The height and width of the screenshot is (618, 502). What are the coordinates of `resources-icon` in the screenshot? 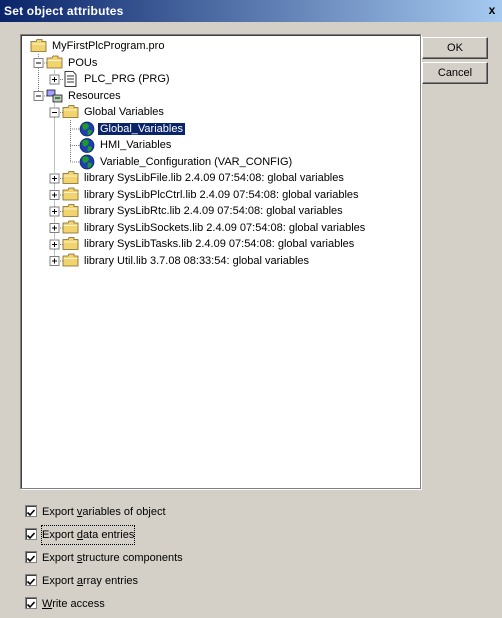 It's located at (54, 96).